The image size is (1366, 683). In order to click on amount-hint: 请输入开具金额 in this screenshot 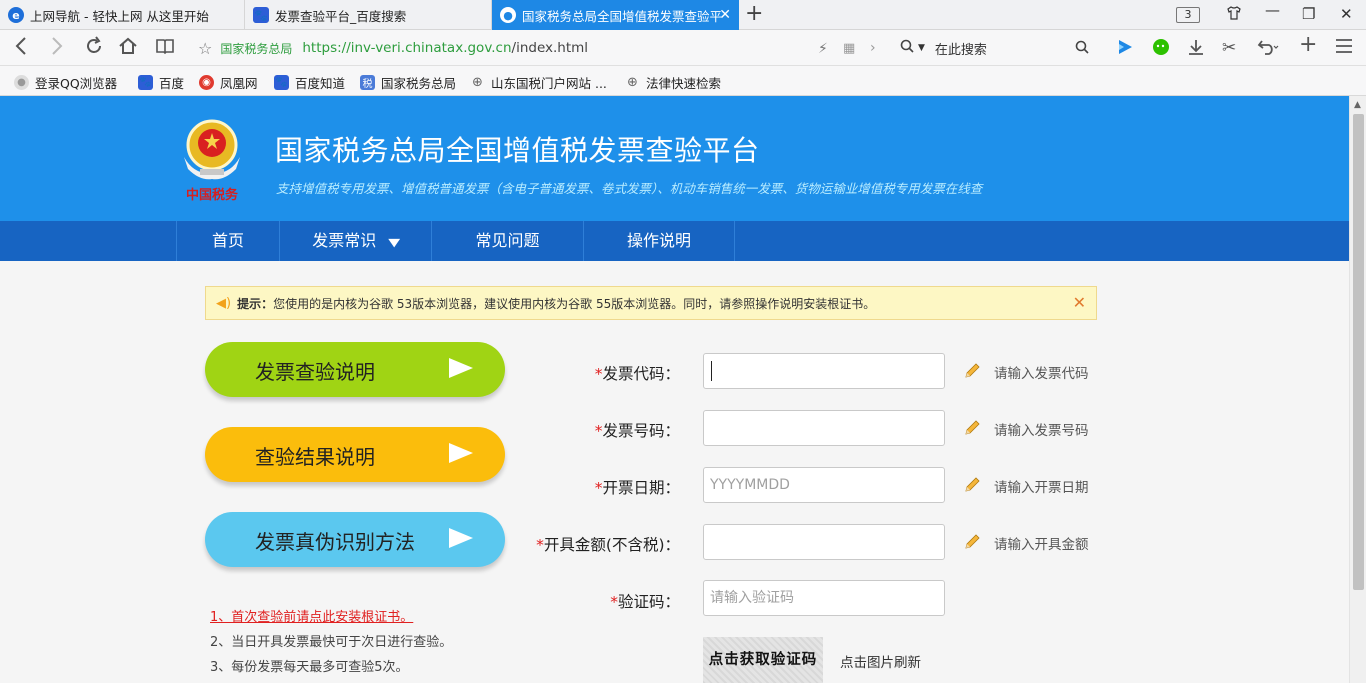, I will do `click(1041, 545)`.